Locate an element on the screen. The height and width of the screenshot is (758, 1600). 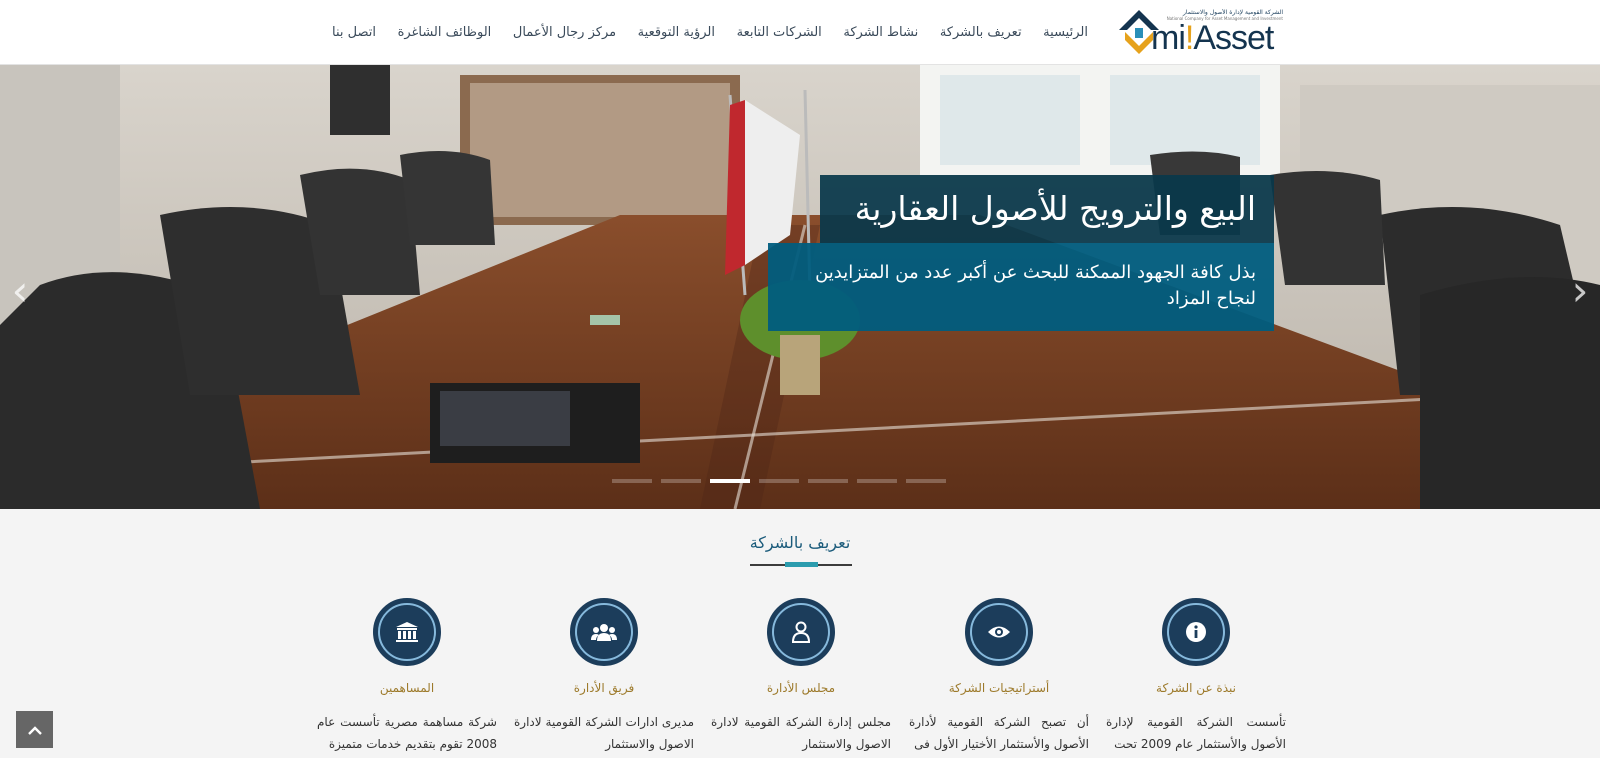
slider-prev-button: ‹ is located at coordinates (20, 290).